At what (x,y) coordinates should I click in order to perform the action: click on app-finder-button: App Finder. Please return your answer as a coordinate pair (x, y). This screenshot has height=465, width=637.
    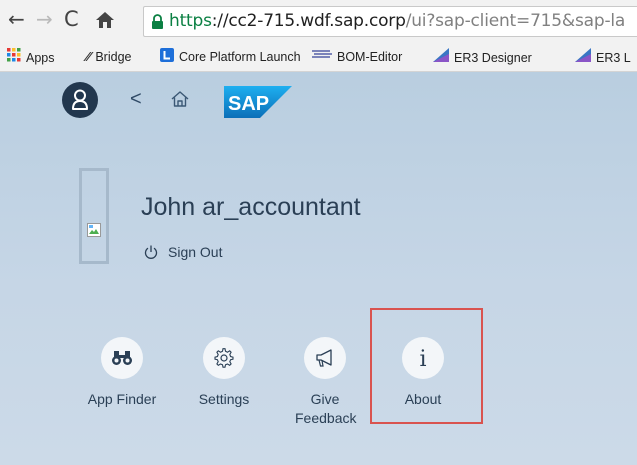
    Looking at the image, I should click on (122, 373).